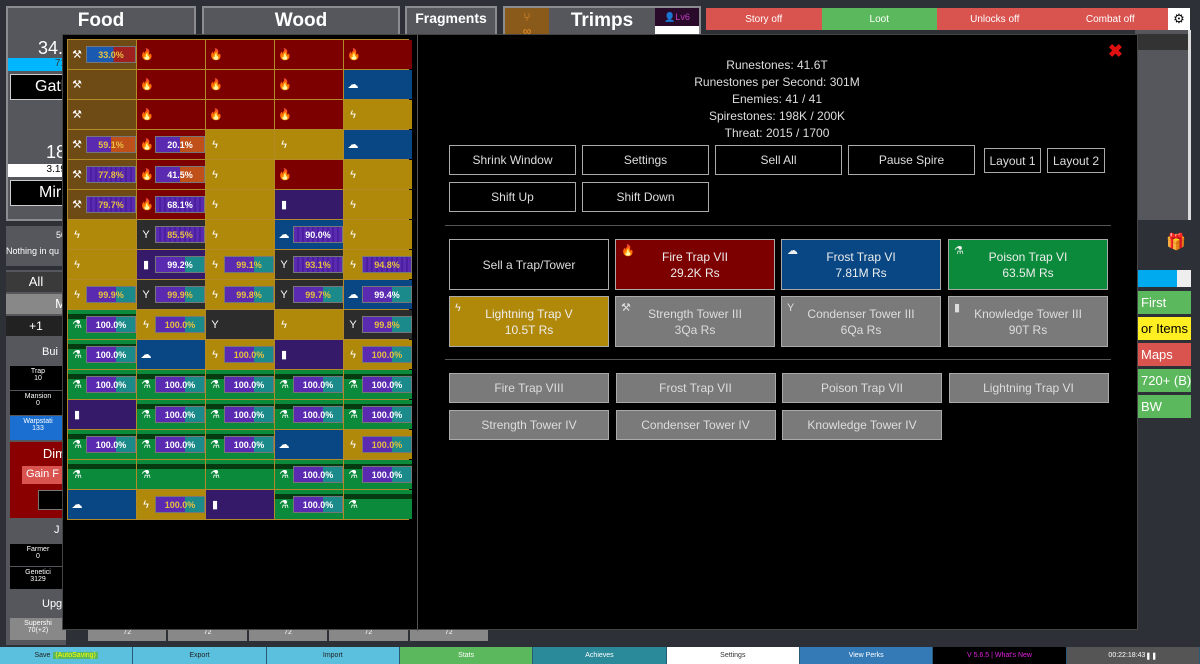  Describe the element at coordinates (529, 425) in the screenshot. I see `upgrade-strength-tower-iv-button: Strength Tower IV` at that location.